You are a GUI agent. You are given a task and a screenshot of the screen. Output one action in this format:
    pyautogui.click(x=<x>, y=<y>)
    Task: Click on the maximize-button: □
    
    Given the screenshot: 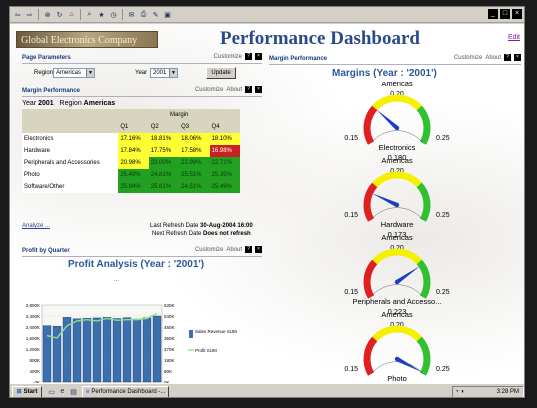 What is the action you would take?
    pyautogui.click(x=505, y=14)
    